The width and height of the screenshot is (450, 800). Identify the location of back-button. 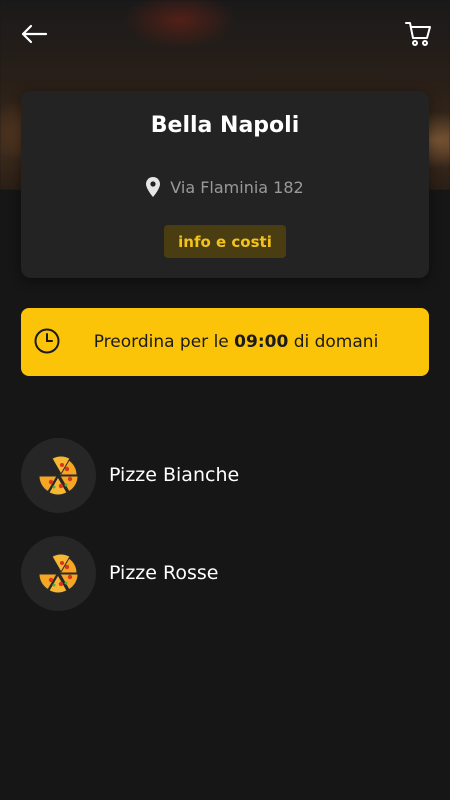
(34, 34).